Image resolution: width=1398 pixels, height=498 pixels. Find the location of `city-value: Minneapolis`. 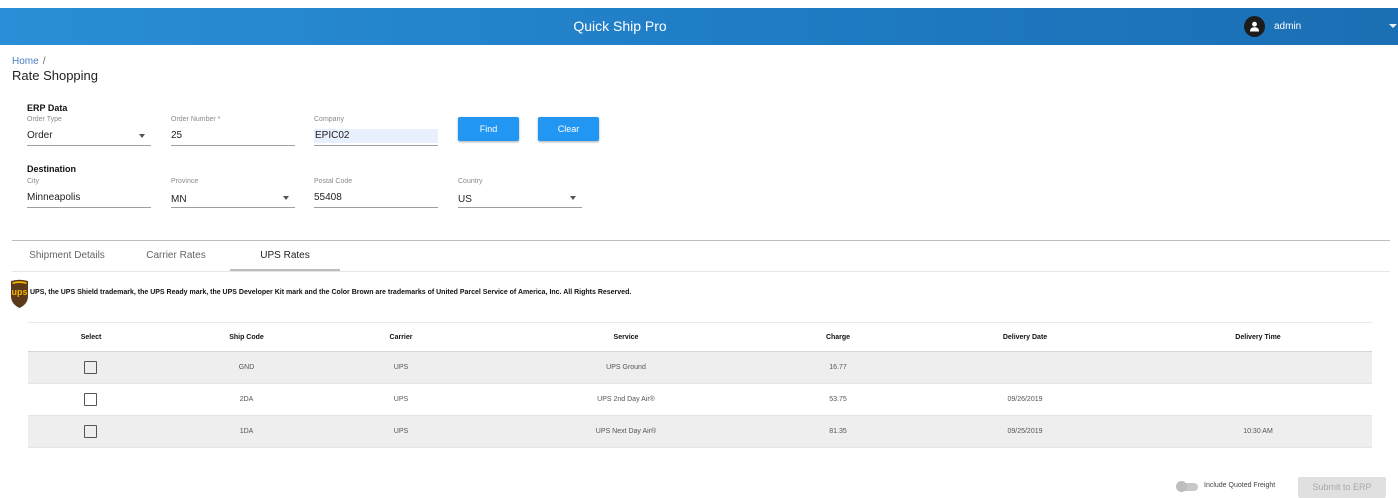

city-value: Minneapolis is located at coordinates (54, 197).